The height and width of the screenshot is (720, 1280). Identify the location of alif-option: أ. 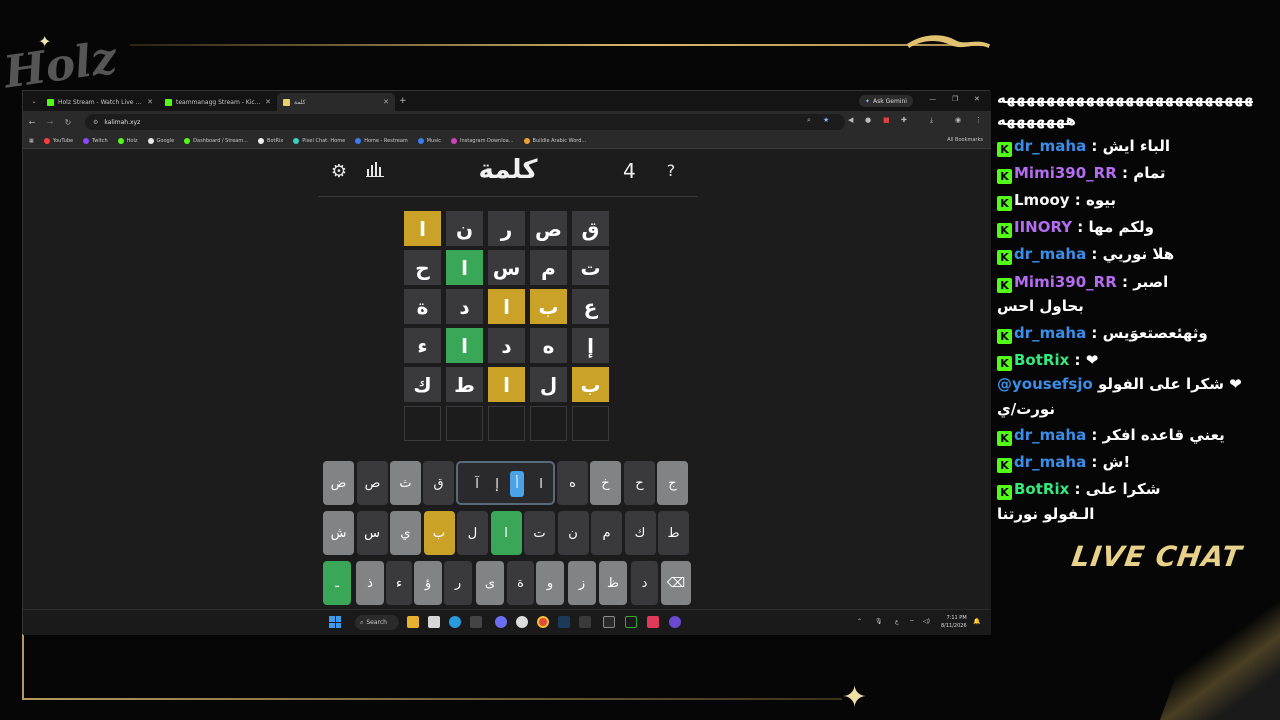
(517, 484).